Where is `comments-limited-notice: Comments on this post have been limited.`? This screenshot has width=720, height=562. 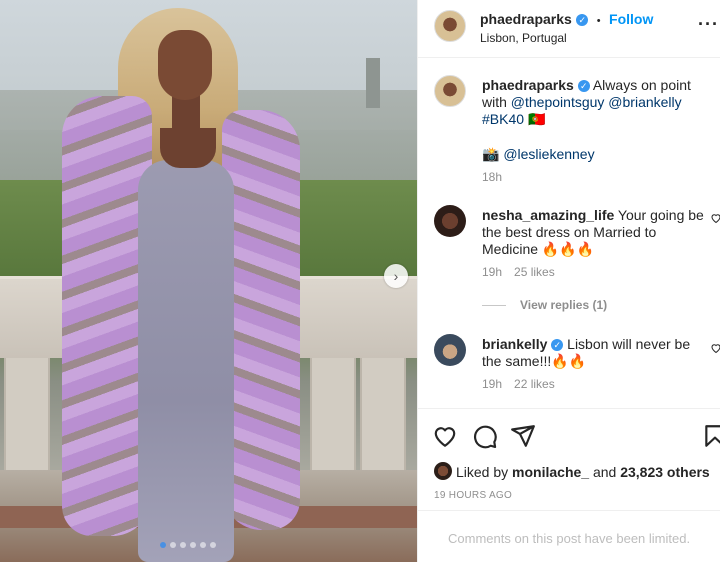
comments-limited-notice: Comments on this post have been limited. is located at coordinates (569, 536).